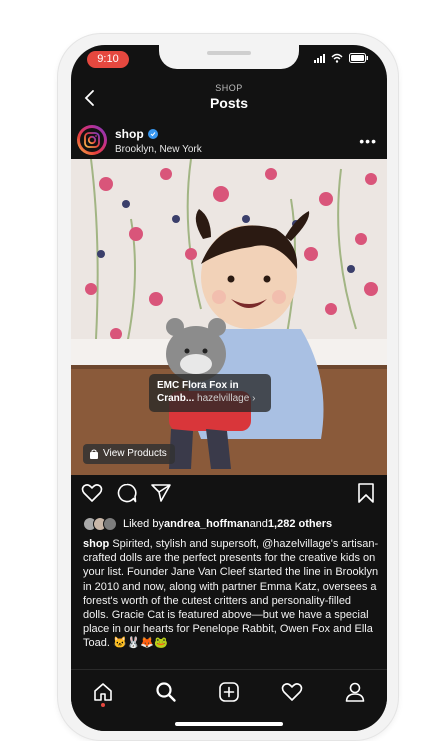  What do you see at coordinates (358, 58) in the screenshot?
I see `battery-icon` at bounding box center [358, 58].